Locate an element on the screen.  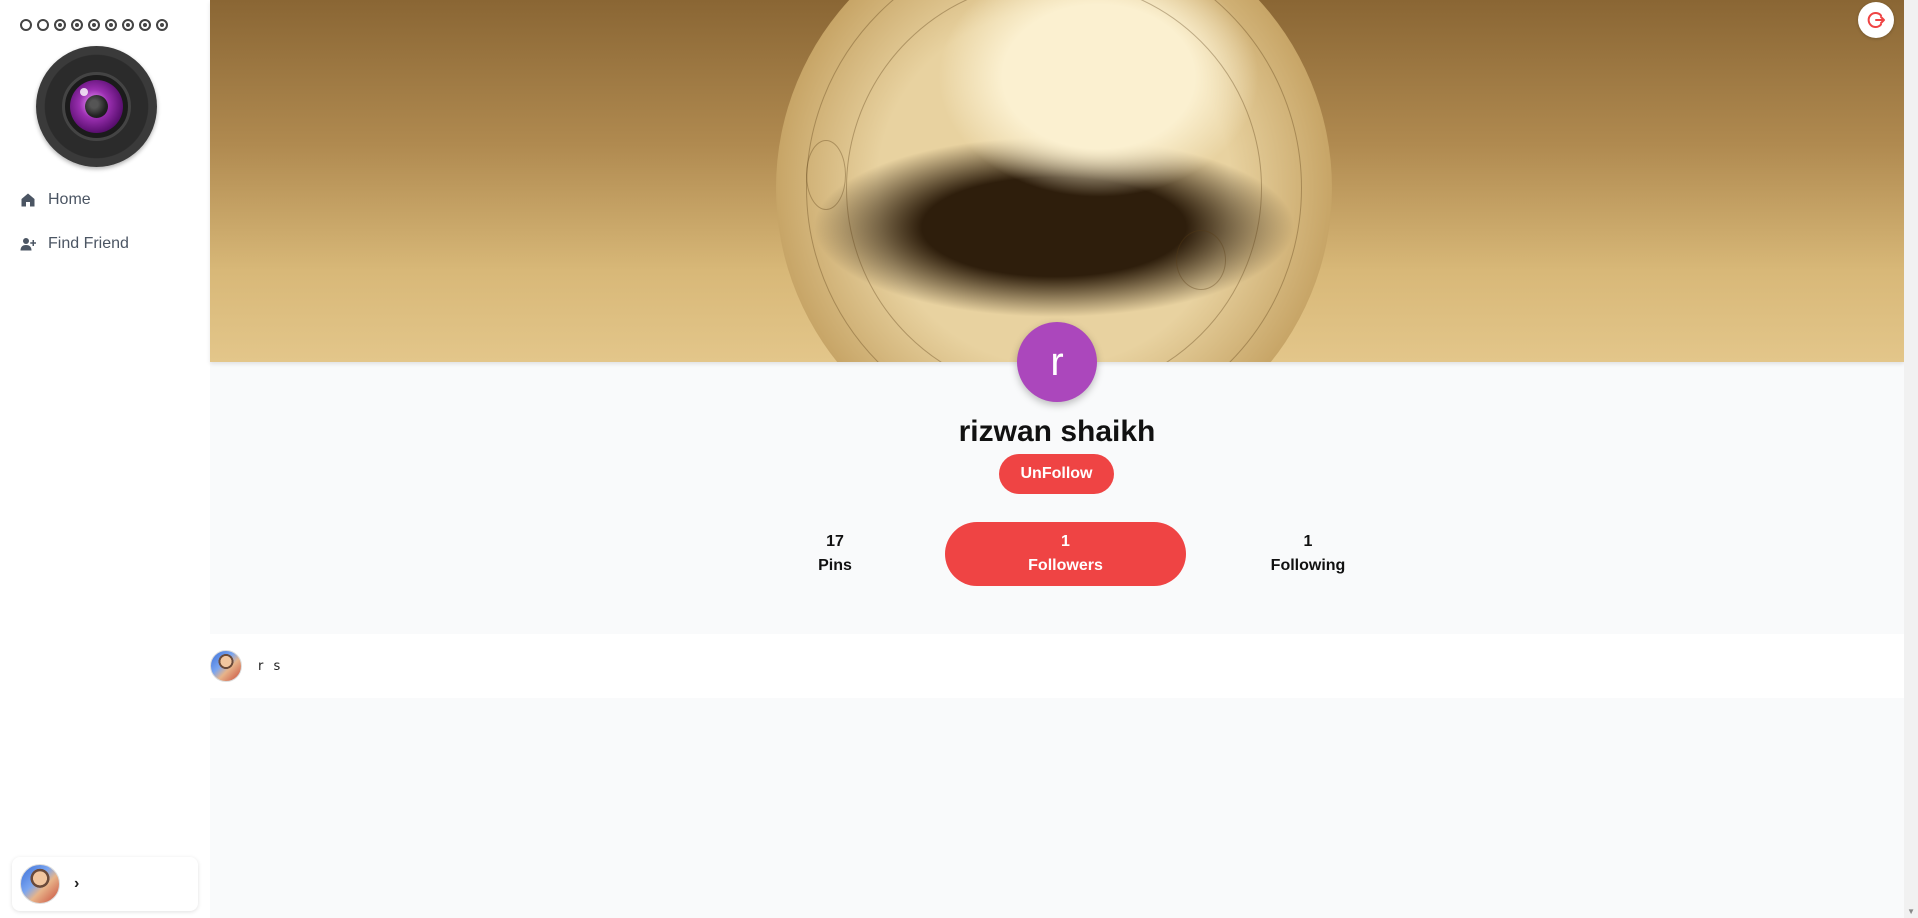
logout-button is located at coordinates (1876, 20).